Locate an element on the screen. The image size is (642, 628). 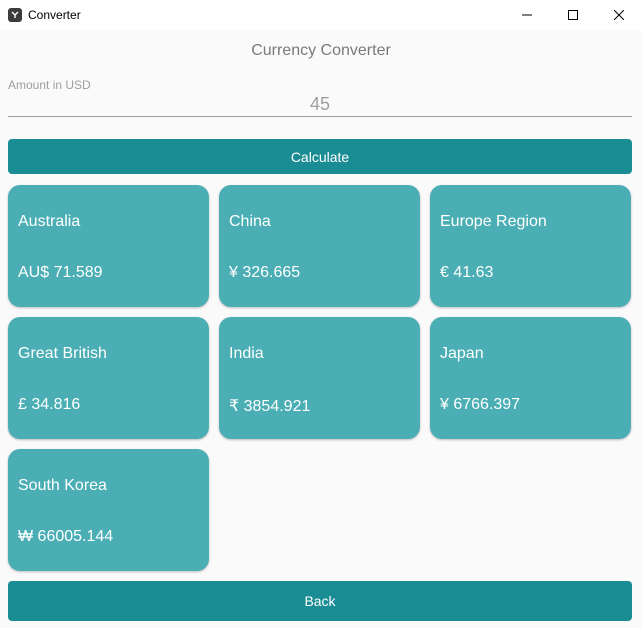
currency-card-south-korea: South Korea ₩ 66005.144 is located at coordinates (108, 510).